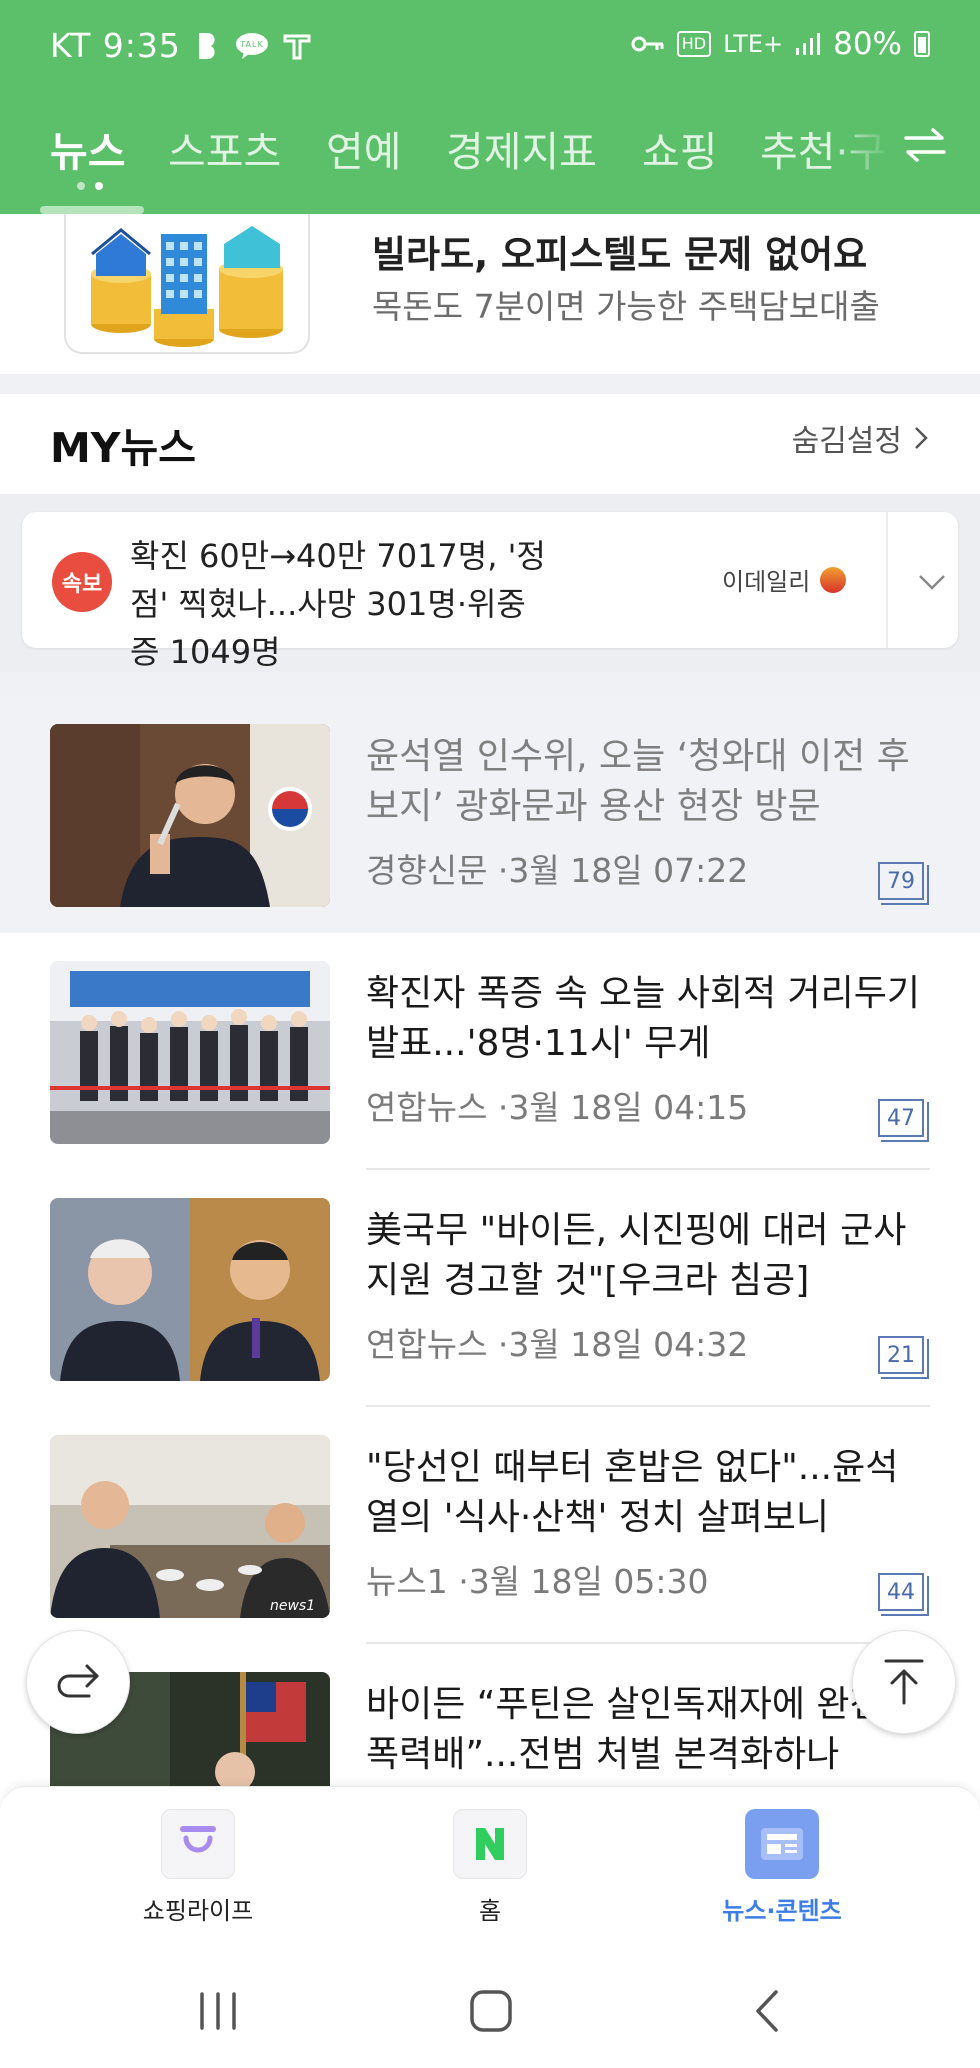 The width and height of the screenshot is (980, 2068). What do you see at coordinates (190, 1526) in the screenshot?
I see `news-thumbnail-dinner: news1` at bounding box center [190, 1526].